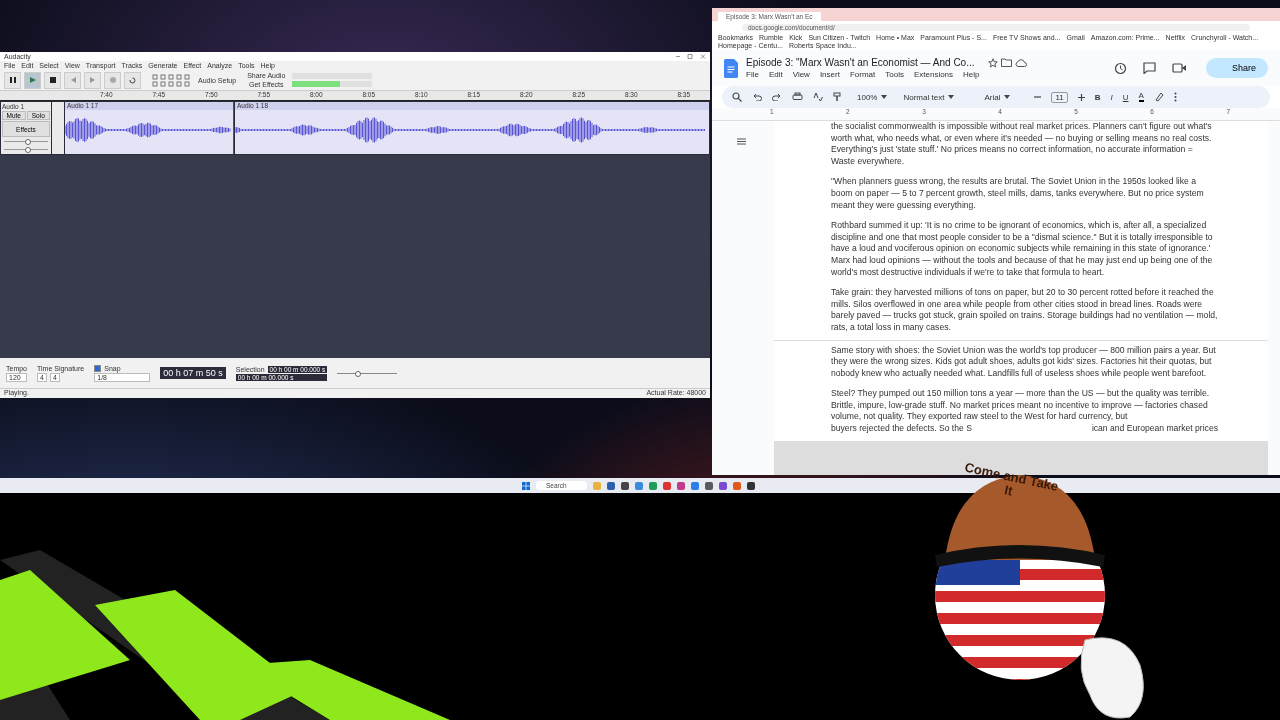 Image resolution: width=1280 pixels, height=720 pixels. What do you see at coordinates (894, 74) in the screenshot?
I see `menu-item: Tools` at bounding box center [894, 74].